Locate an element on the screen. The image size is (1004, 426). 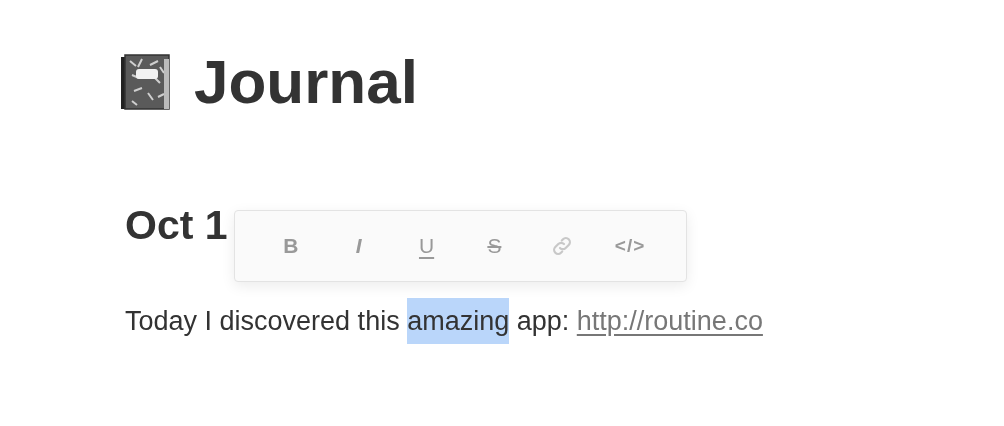
selected-text: amazing is located at coordinates (458, 321).